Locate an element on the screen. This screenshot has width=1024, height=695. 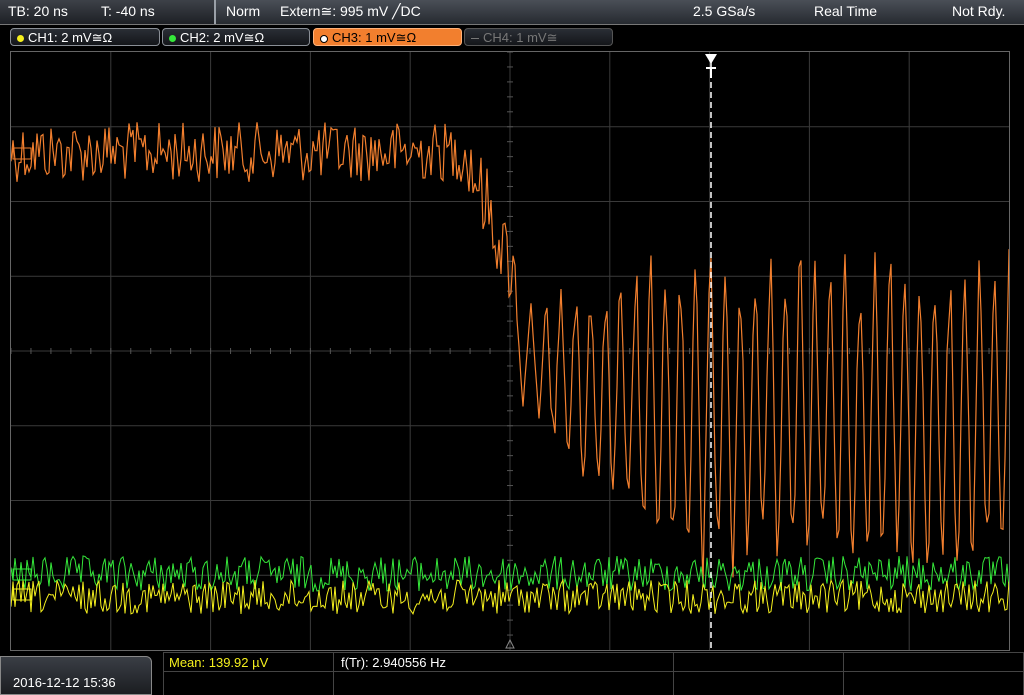
channel-tab-ch1: CH1: 2 mV≅Ω is located at coordinates (85, 37).